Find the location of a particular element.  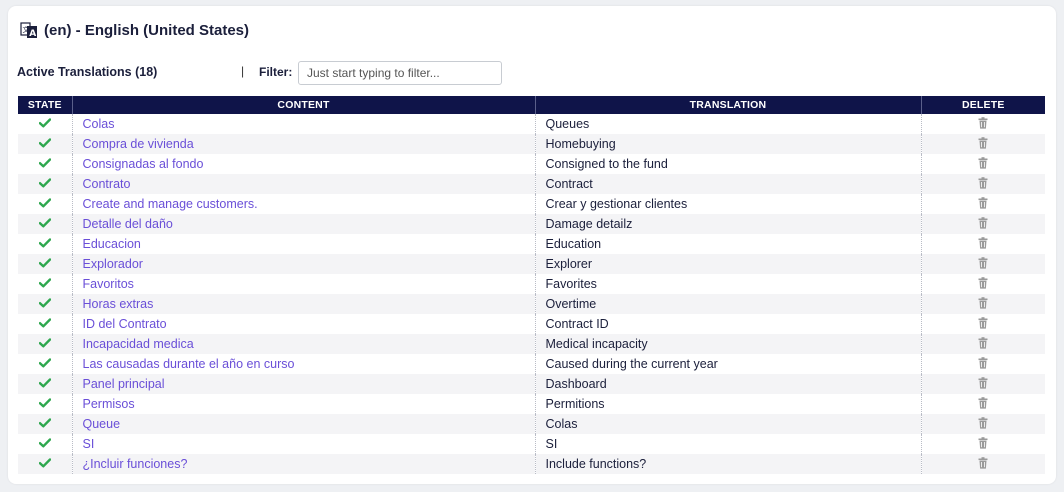

content-link: Compra de vivienda is located at coordinates (138, 144).